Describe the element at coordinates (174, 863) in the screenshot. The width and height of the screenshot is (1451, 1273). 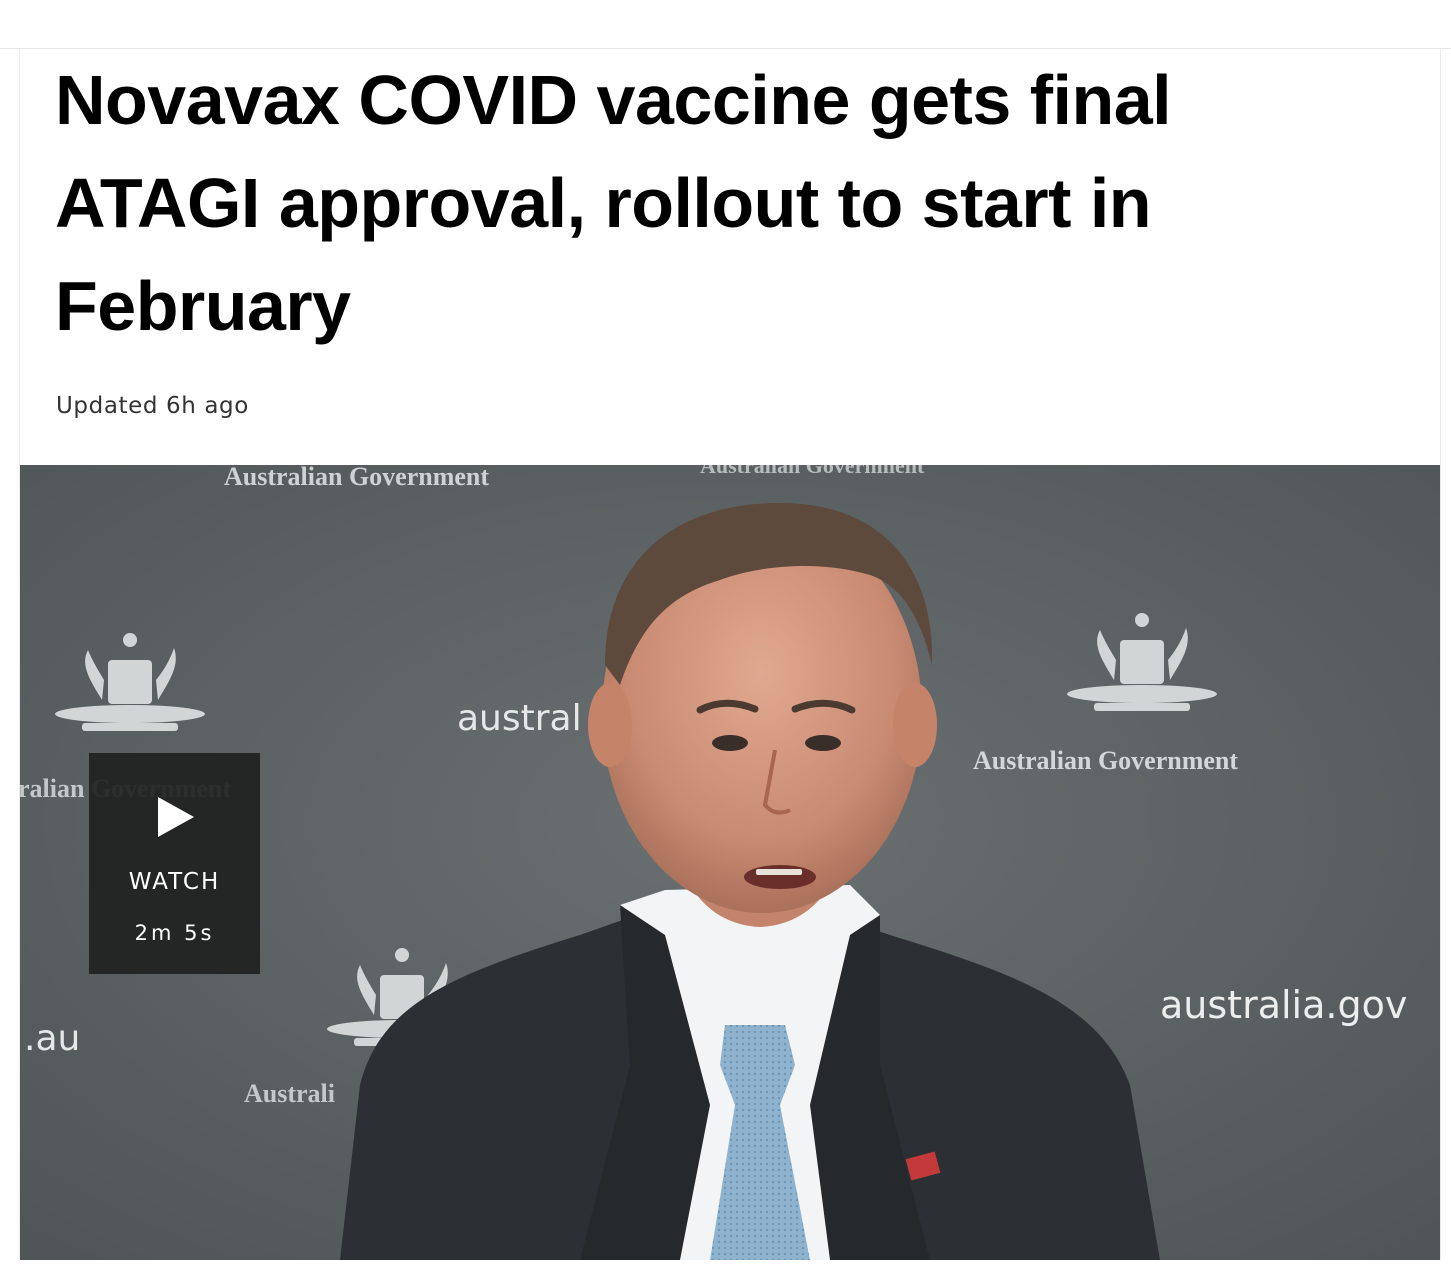
I see `watch-video-button: WATCH 2m 5s` at that location.